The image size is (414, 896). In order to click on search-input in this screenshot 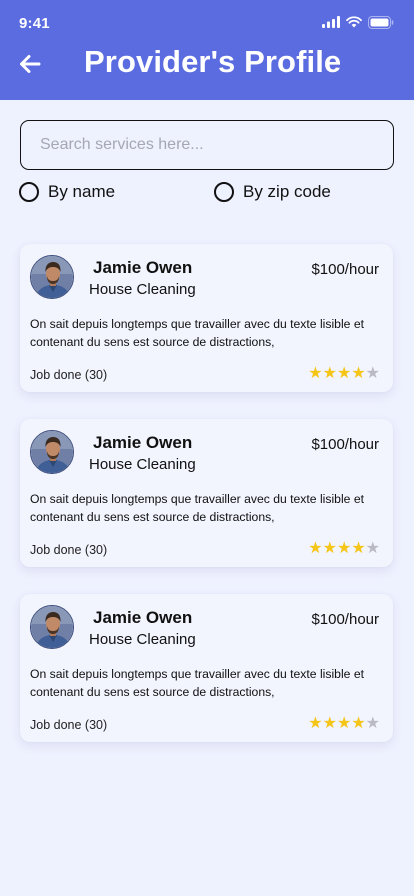, I will do `click(216, 145)`.